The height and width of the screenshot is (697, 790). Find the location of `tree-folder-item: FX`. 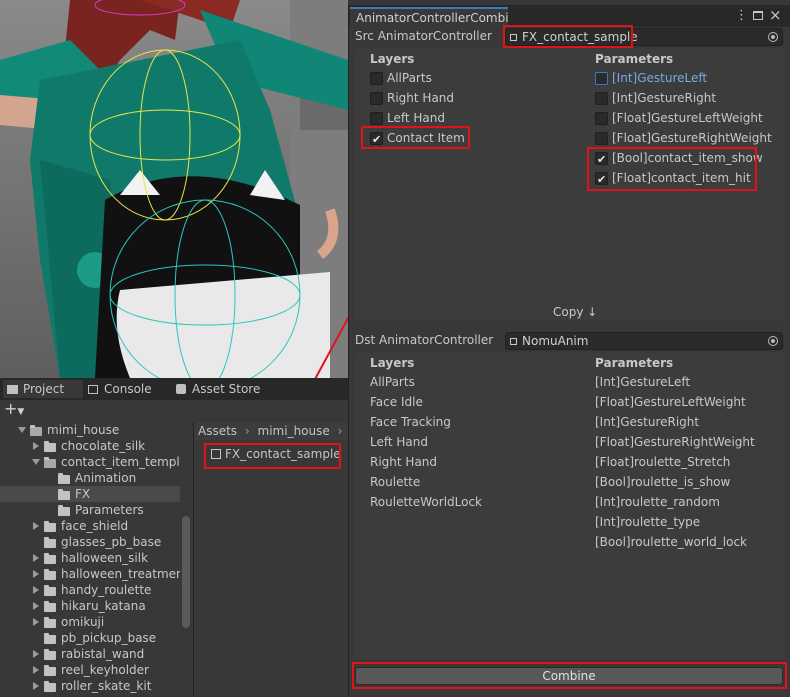

tree-folder-item: FX is located at coordinates (90, 494).